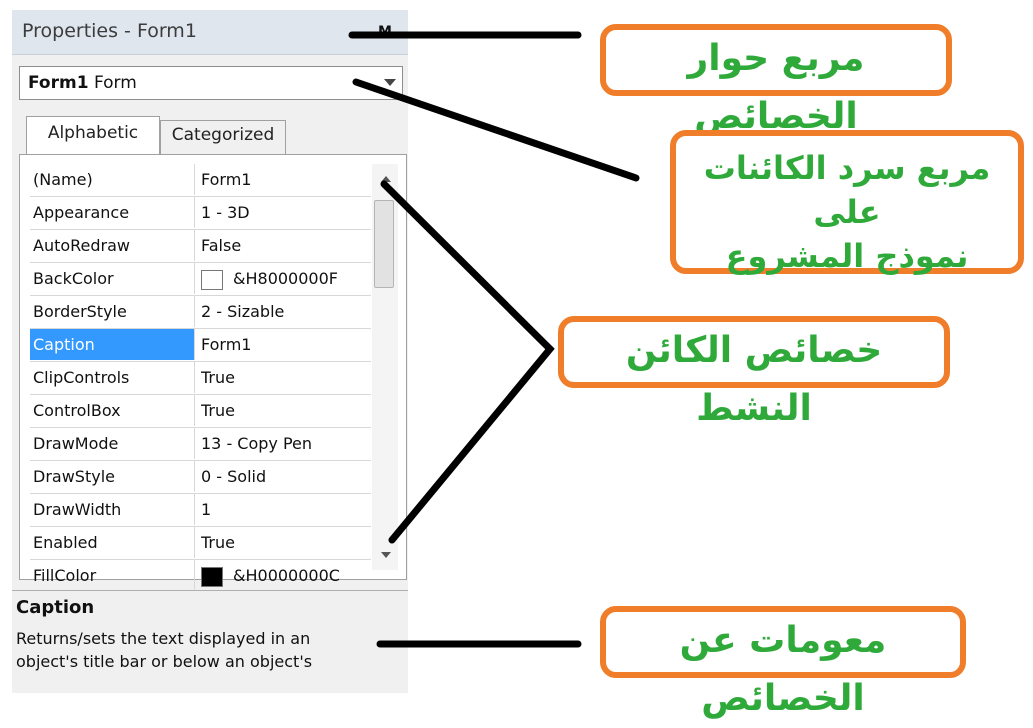  I want to click on pointer-line-grid, so click(467, 362).